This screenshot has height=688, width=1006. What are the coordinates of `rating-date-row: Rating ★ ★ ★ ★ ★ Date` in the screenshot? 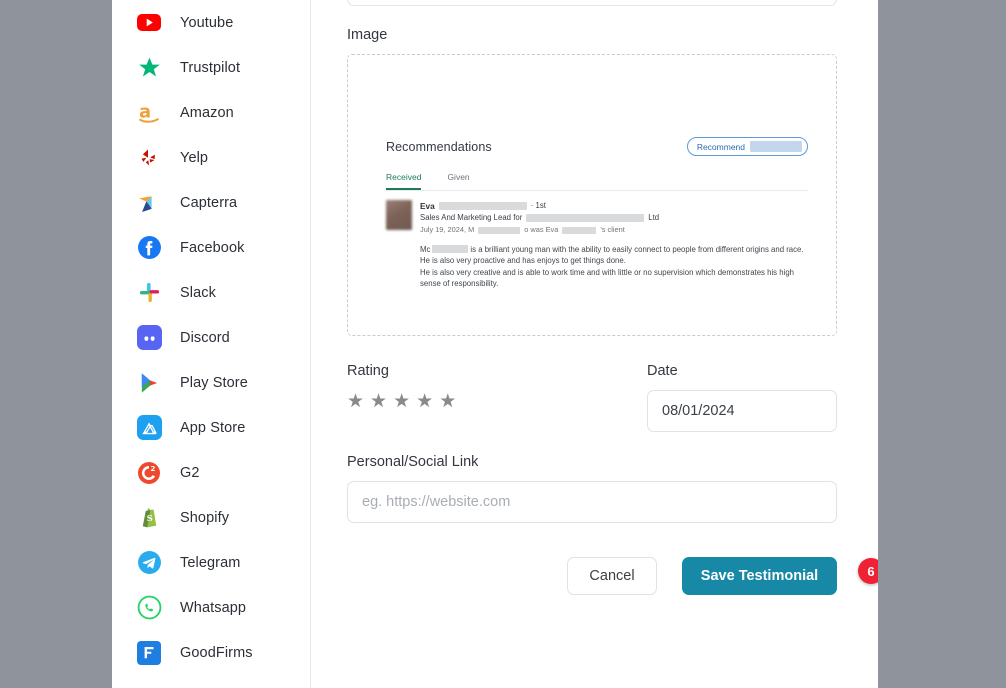 It's located at (595, 397).